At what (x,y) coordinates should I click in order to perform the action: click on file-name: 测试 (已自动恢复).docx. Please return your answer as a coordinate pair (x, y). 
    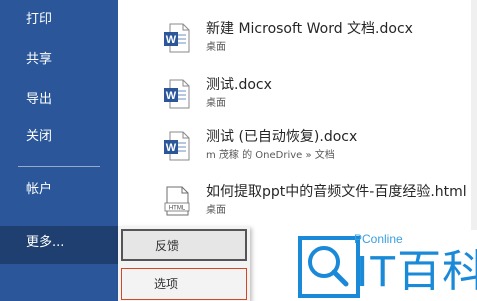
    Looking at the image, I should click on (282, 137).